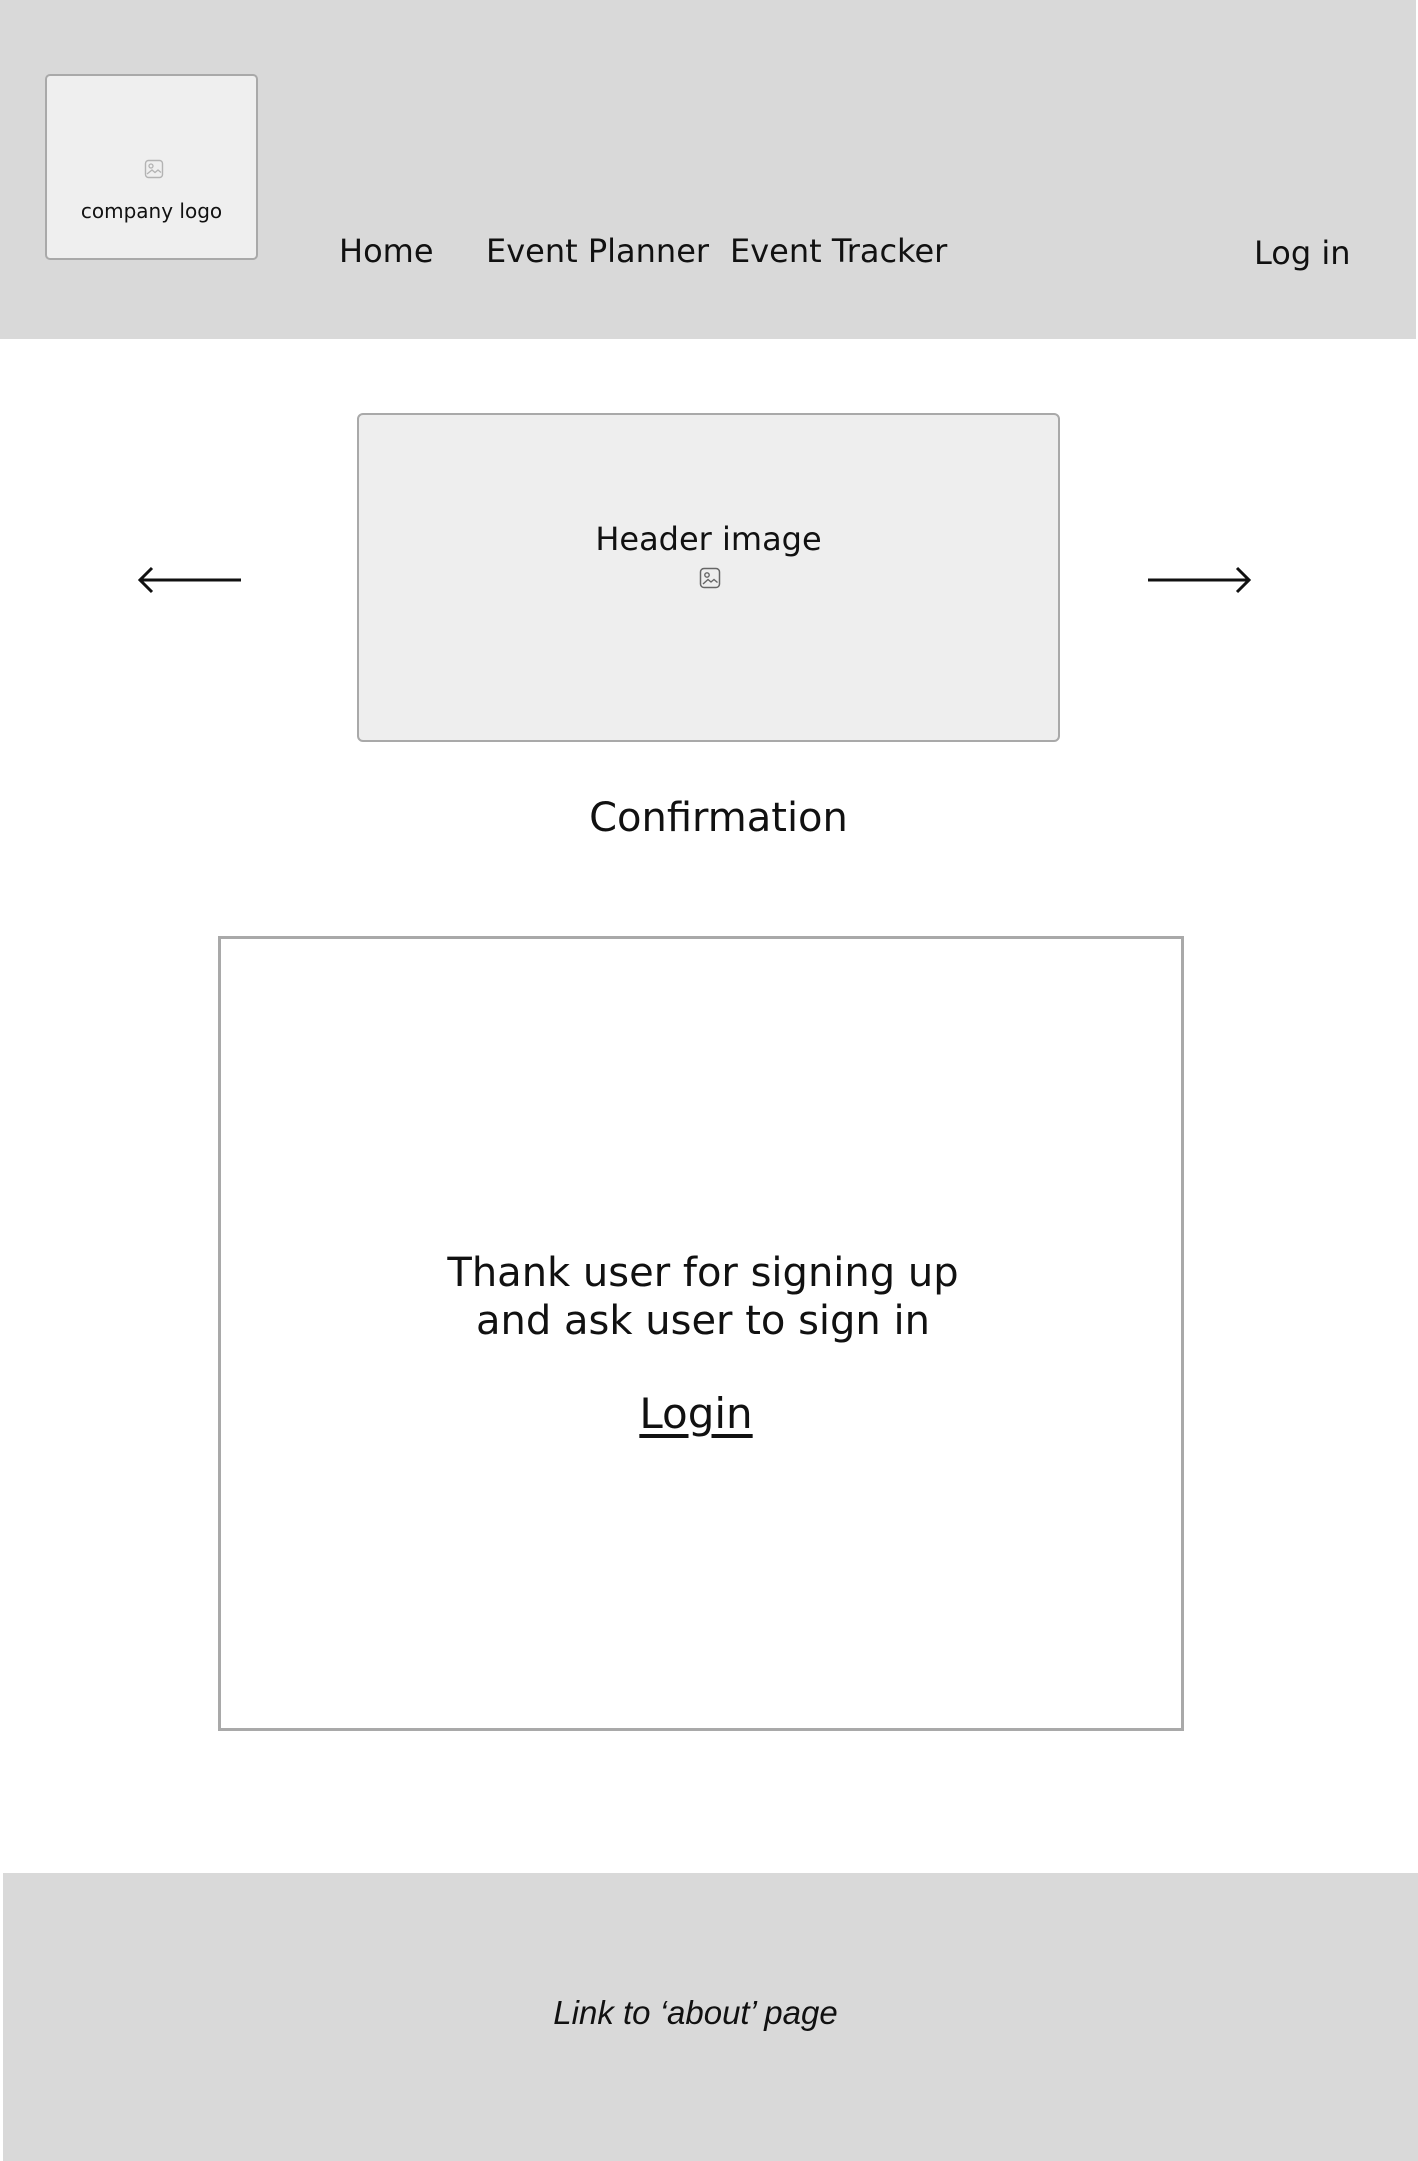 Image resolution: width=1418 pixels, height=2161 pixels. I want to click on company-logo-label: company logo, so click(151, 211).